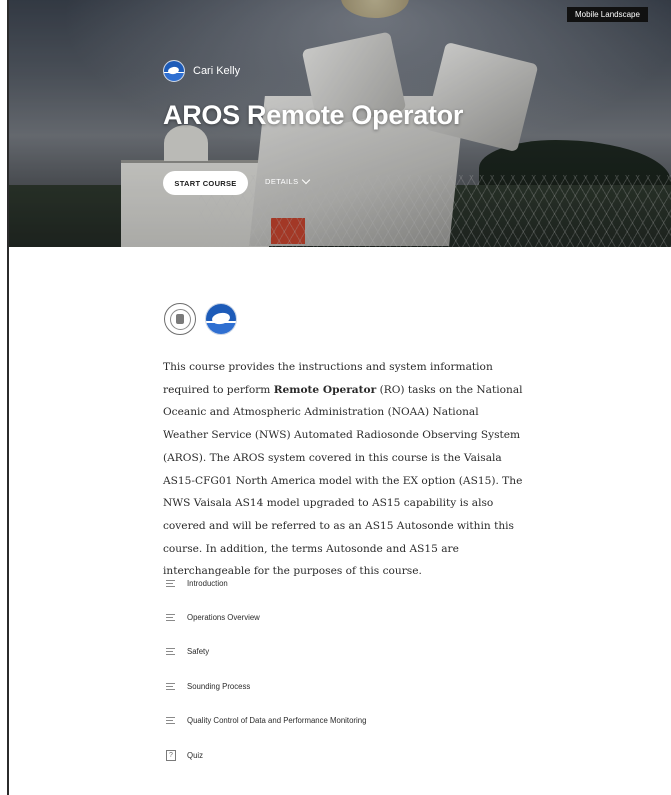  What do you see at coordinates (346, 755) in the screenshot?
I see `lesson-item-quiz: ? Quiz` at bounding box center [346, 755].